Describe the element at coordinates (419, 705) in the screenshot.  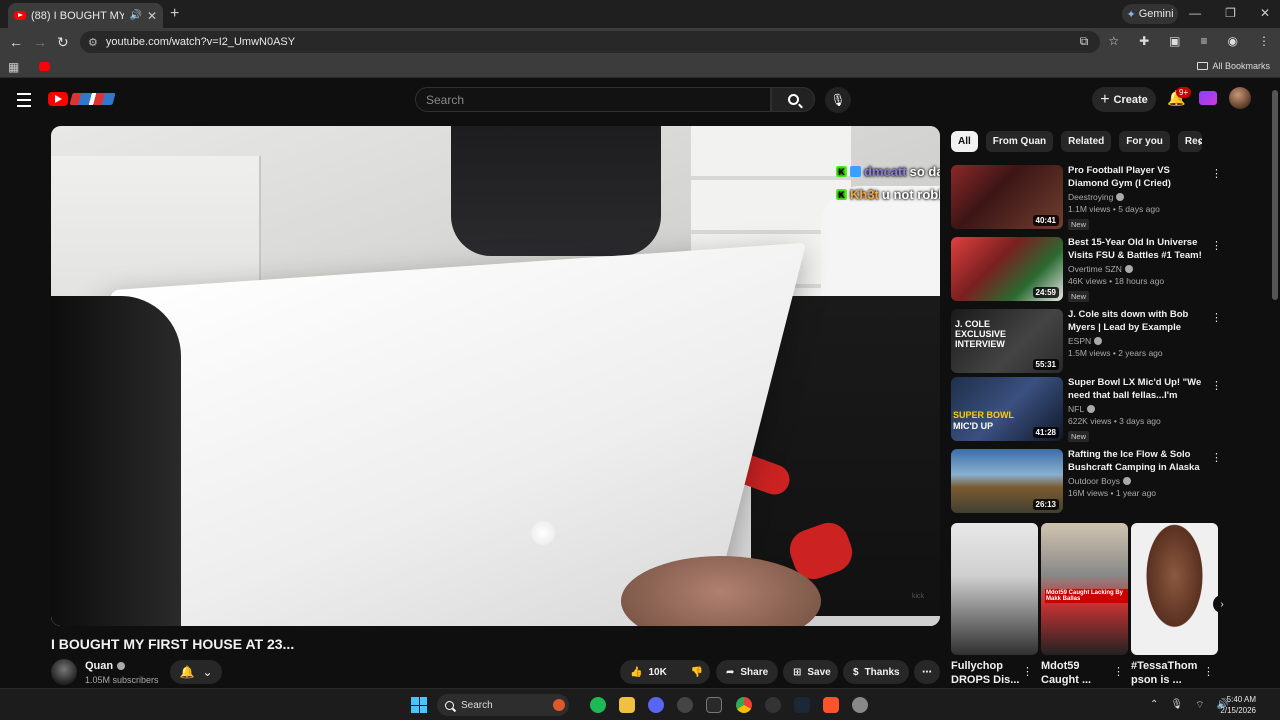
I see `windows-start-icon` at that location.